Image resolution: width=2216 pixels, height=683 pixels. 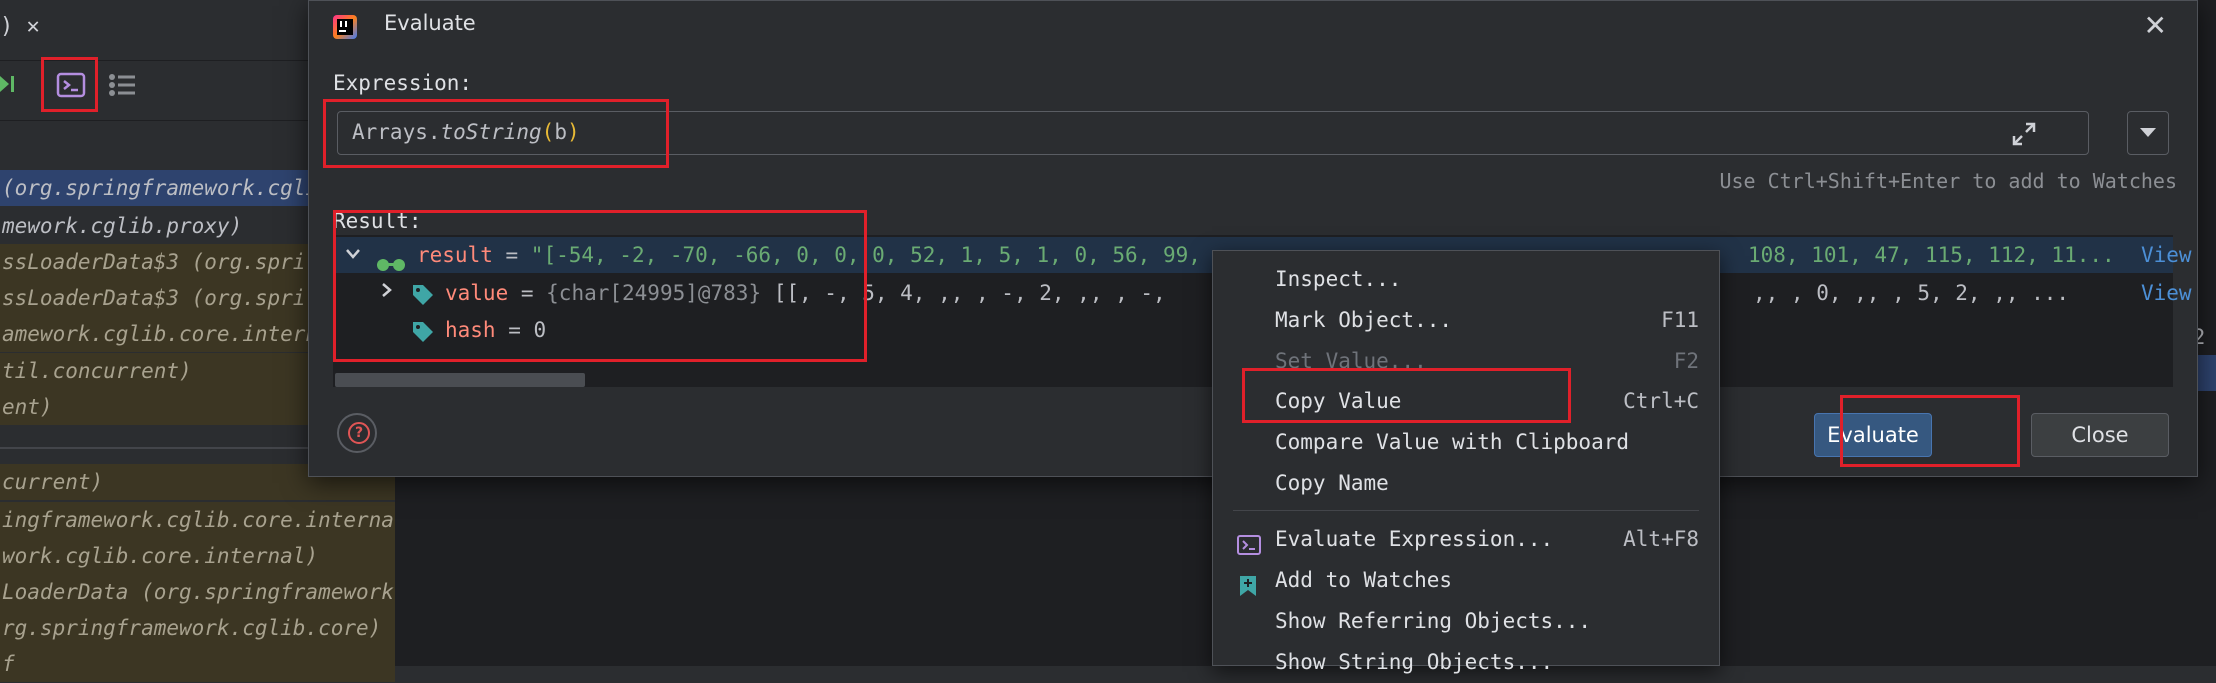 I want to click on frame-item: work.cglib.core.internal), so click(x=197, y=556).